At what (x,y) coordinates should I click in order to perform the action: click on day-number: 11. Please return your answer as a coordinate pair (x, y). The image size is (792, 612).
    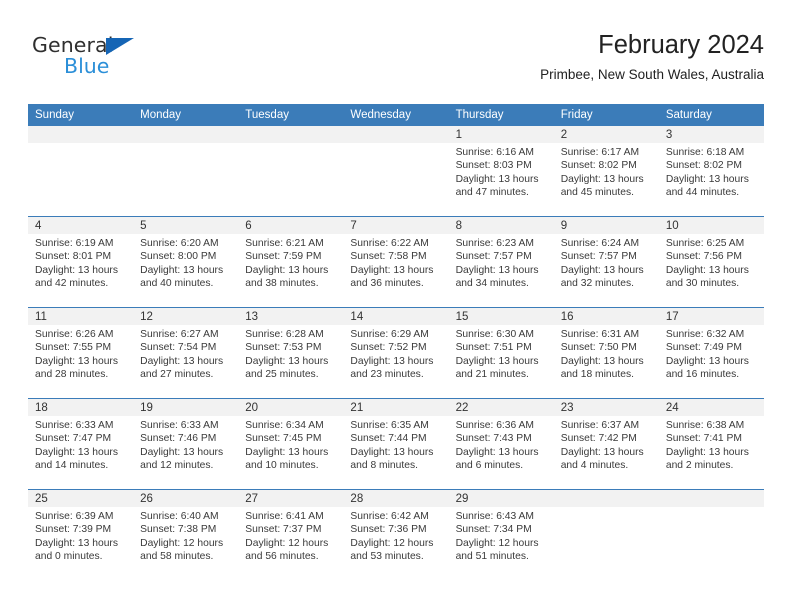
    Looking at the image, I should click on (81, 316).